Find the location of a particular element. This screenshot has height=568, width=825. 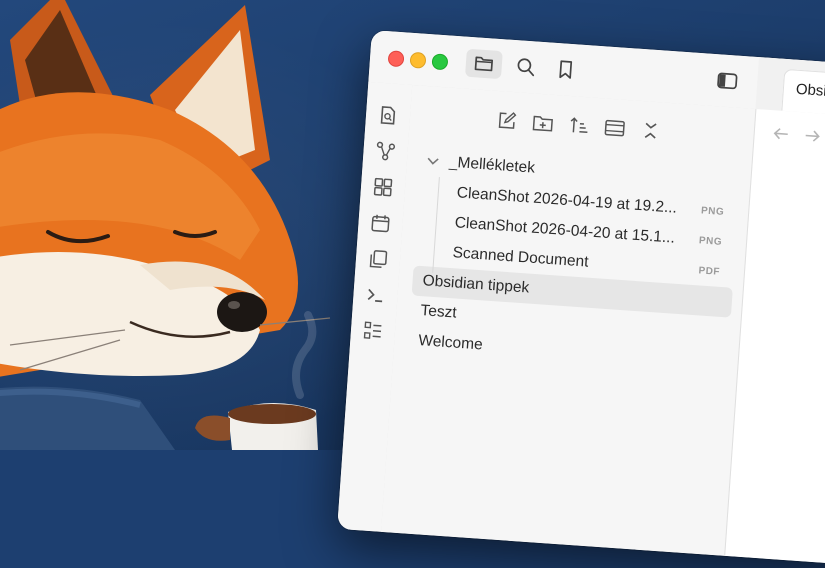

bookmark-icon is located at coordinates (566, 69).